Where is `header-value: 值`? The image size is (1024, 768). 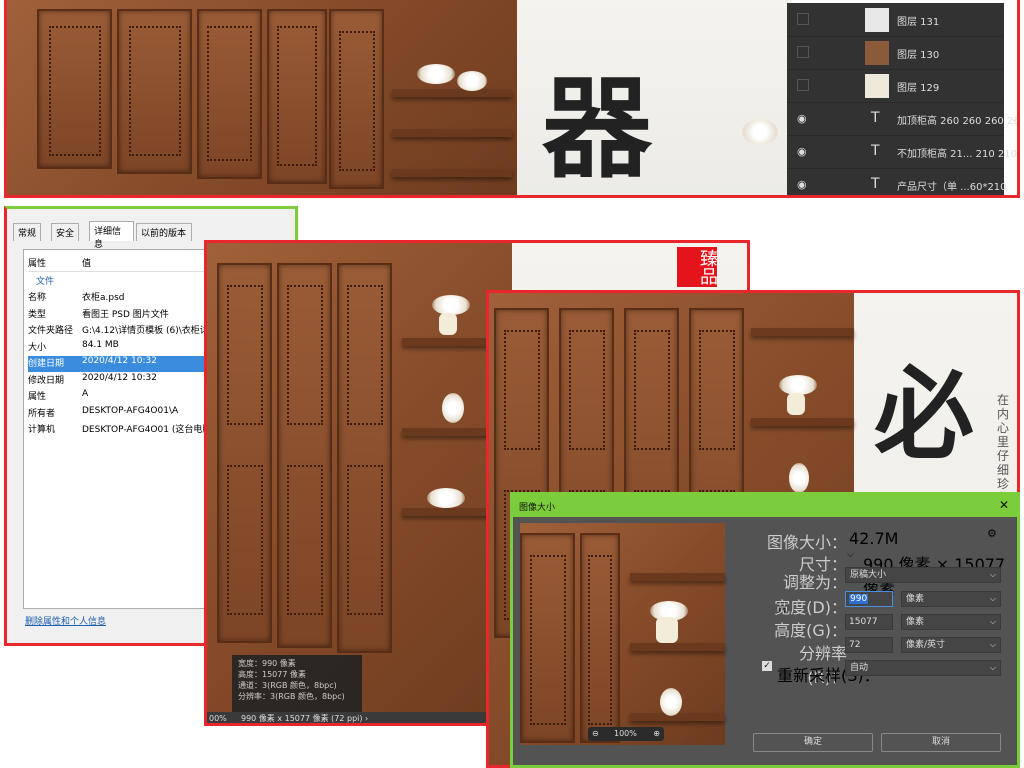
header-value: 值 is located at coordinates (86, 262).